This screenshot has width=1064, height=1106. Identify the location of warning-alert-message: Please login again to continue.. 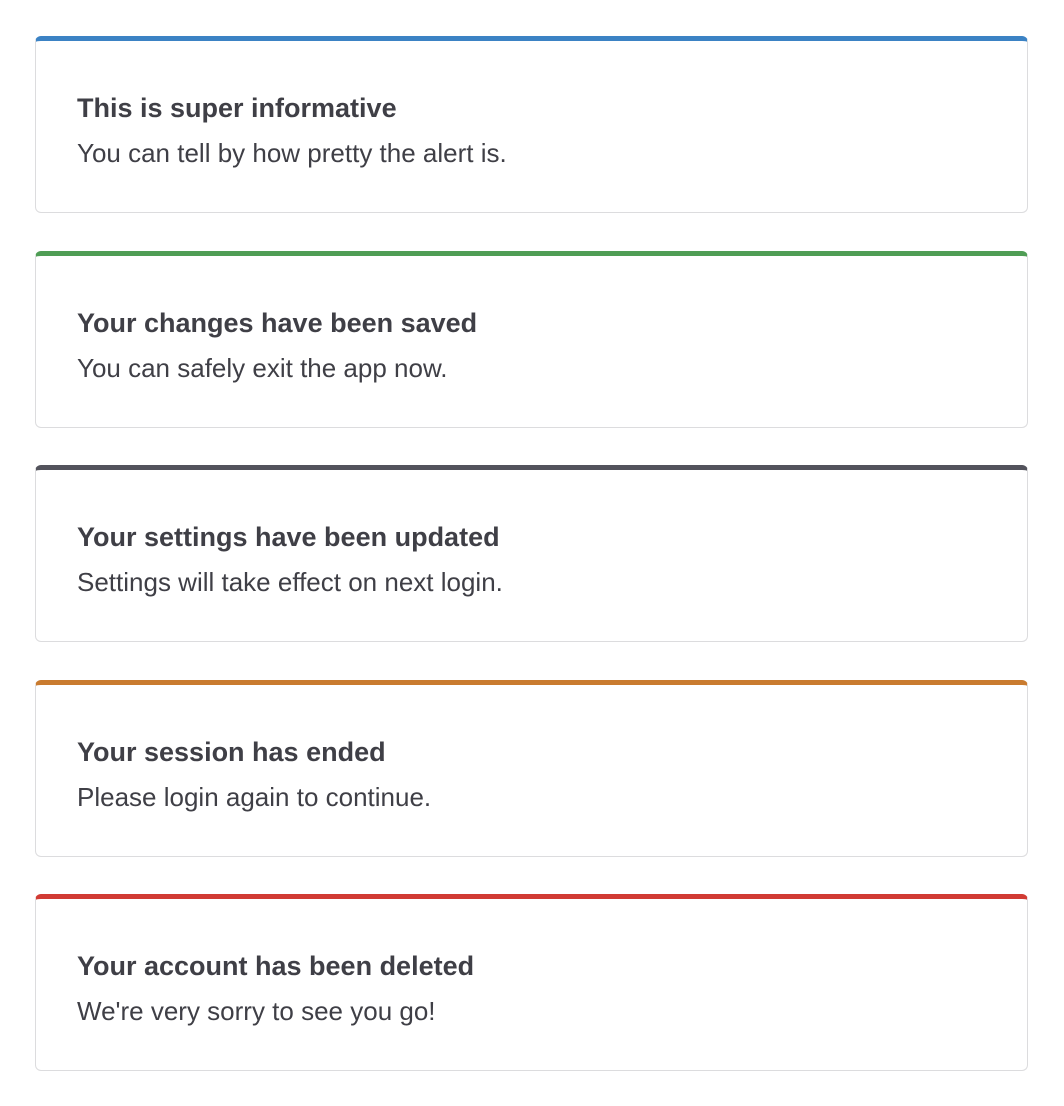
(254, 797).